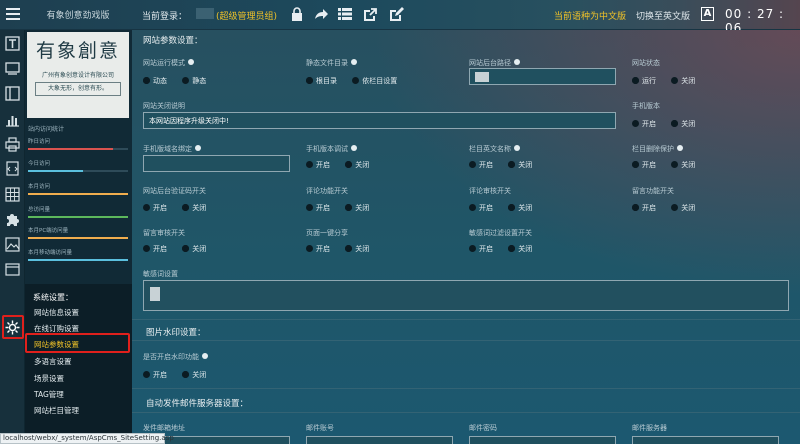 This screenshot has height=444, width=800. I want to click on radio-option: 根目录, so click(321, 81).